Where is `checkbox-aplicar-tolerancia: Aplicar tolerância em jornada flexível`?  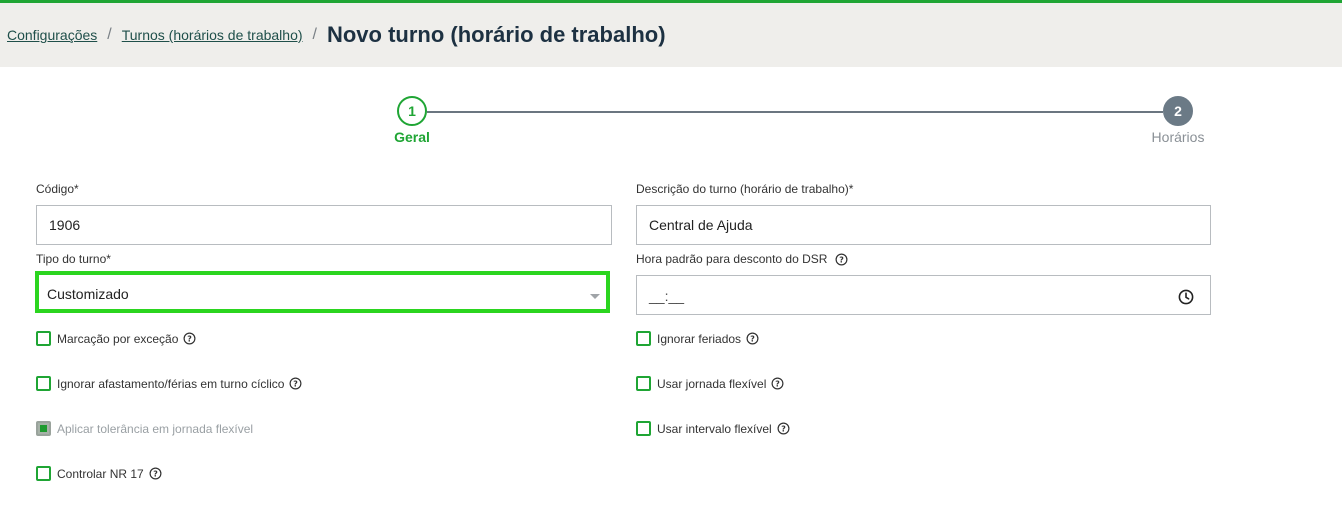 checkbox-aplicar-tolerancia: Aplicar tolerância em jornada flexível is located at coordinates (144, 428).